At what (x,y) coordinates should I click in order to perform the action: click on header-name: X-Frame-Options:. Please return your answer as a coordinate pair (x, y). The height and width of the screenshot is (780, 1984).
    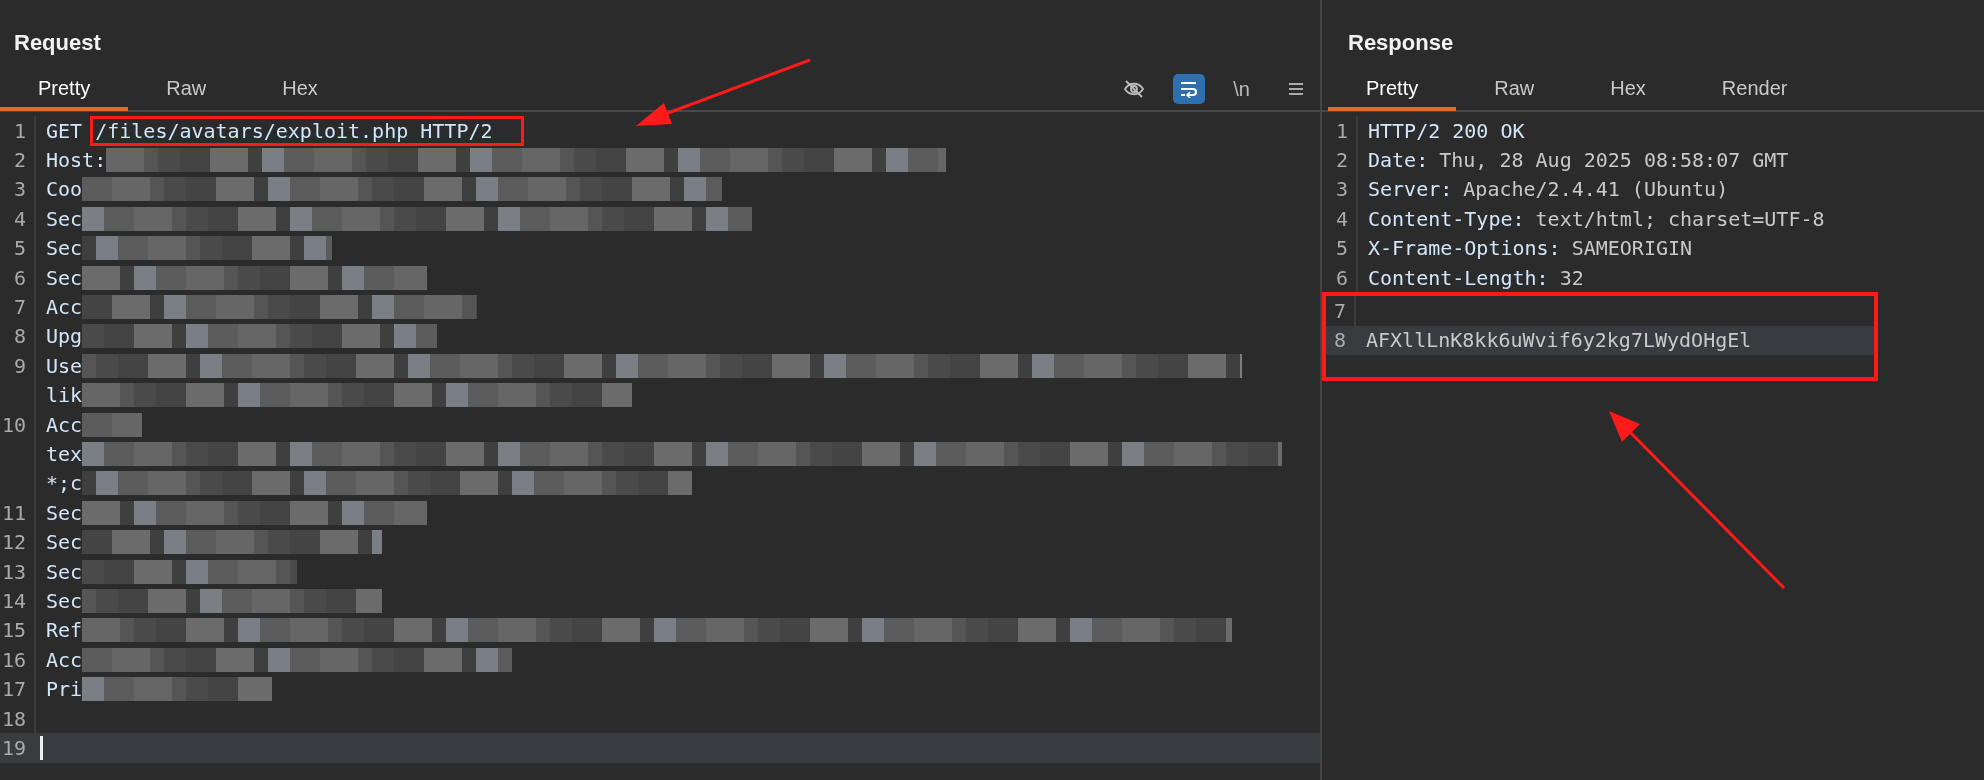
    Looking at the image, I should click on (1464, 248).